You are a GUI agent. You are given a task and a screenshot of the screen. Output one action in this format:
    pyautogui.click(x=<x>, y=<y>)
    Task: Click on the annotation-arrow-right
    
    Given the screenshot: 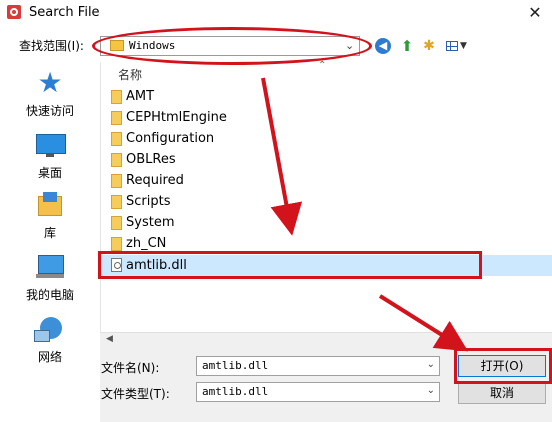 What is the action you would take?
    pyautogui.click(x=423, y=323)
    